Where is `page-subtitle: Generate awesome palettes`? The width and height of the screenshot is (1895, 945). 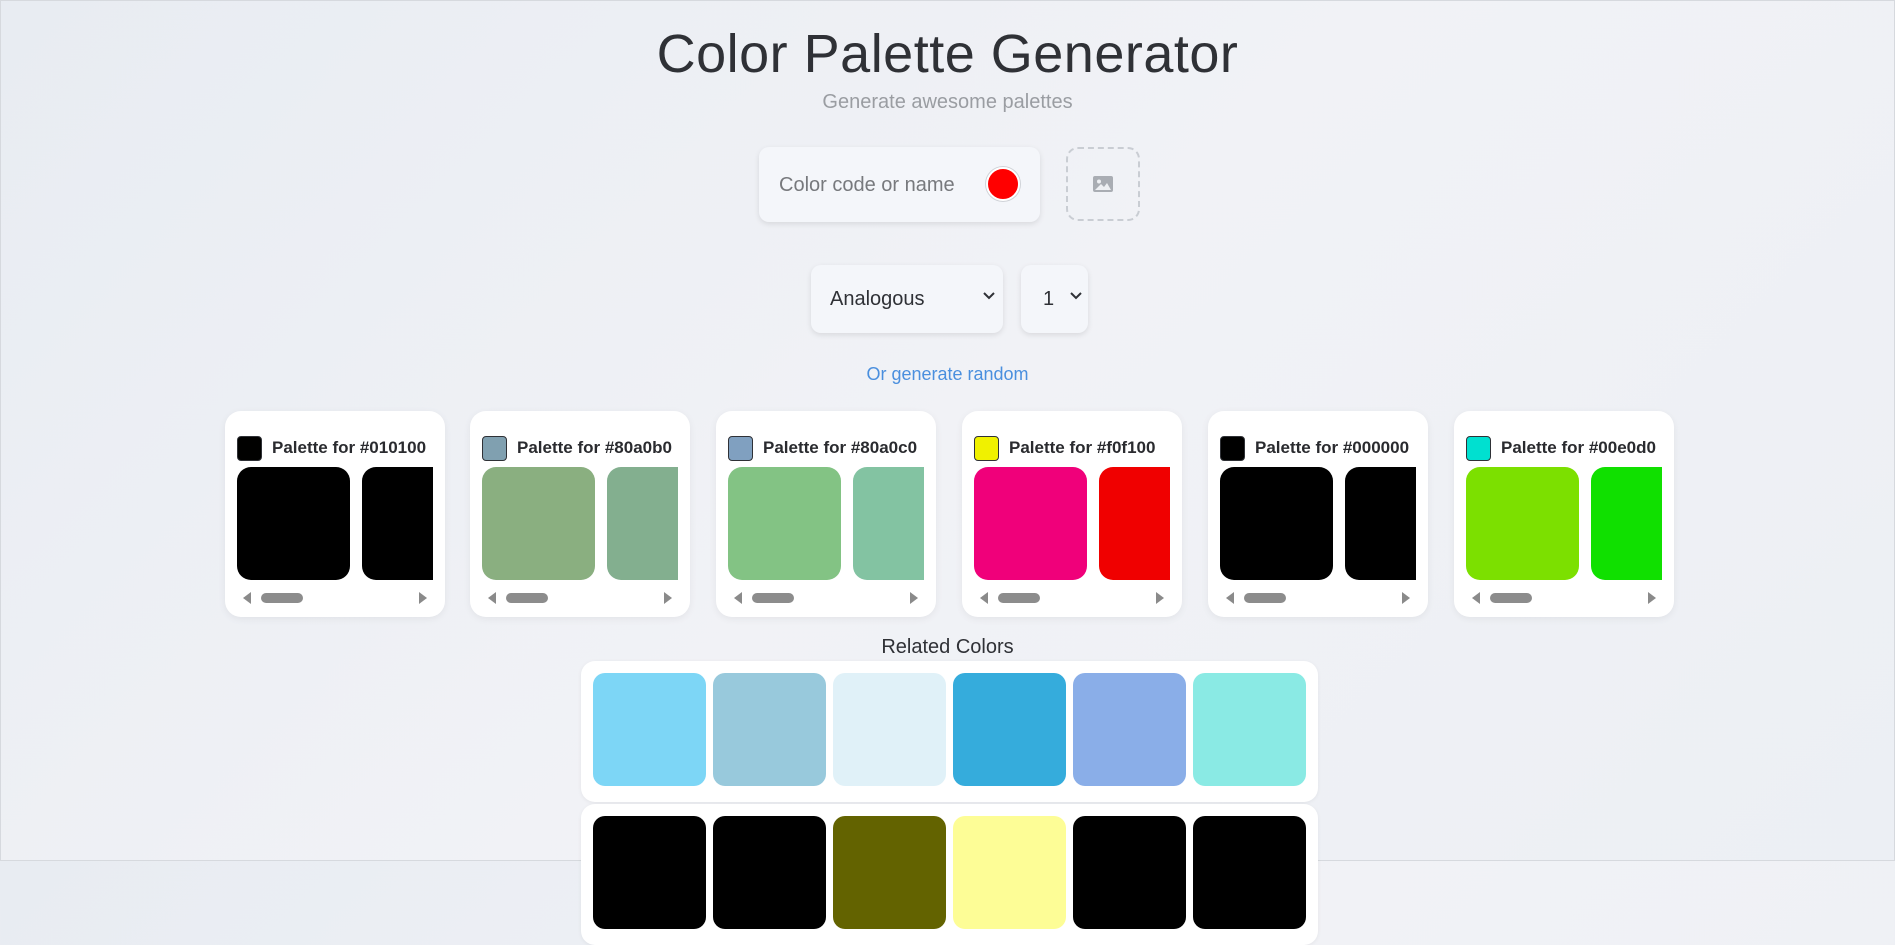
page-subtitle: Generate awesome palettes is located at coordinates (947, 102).